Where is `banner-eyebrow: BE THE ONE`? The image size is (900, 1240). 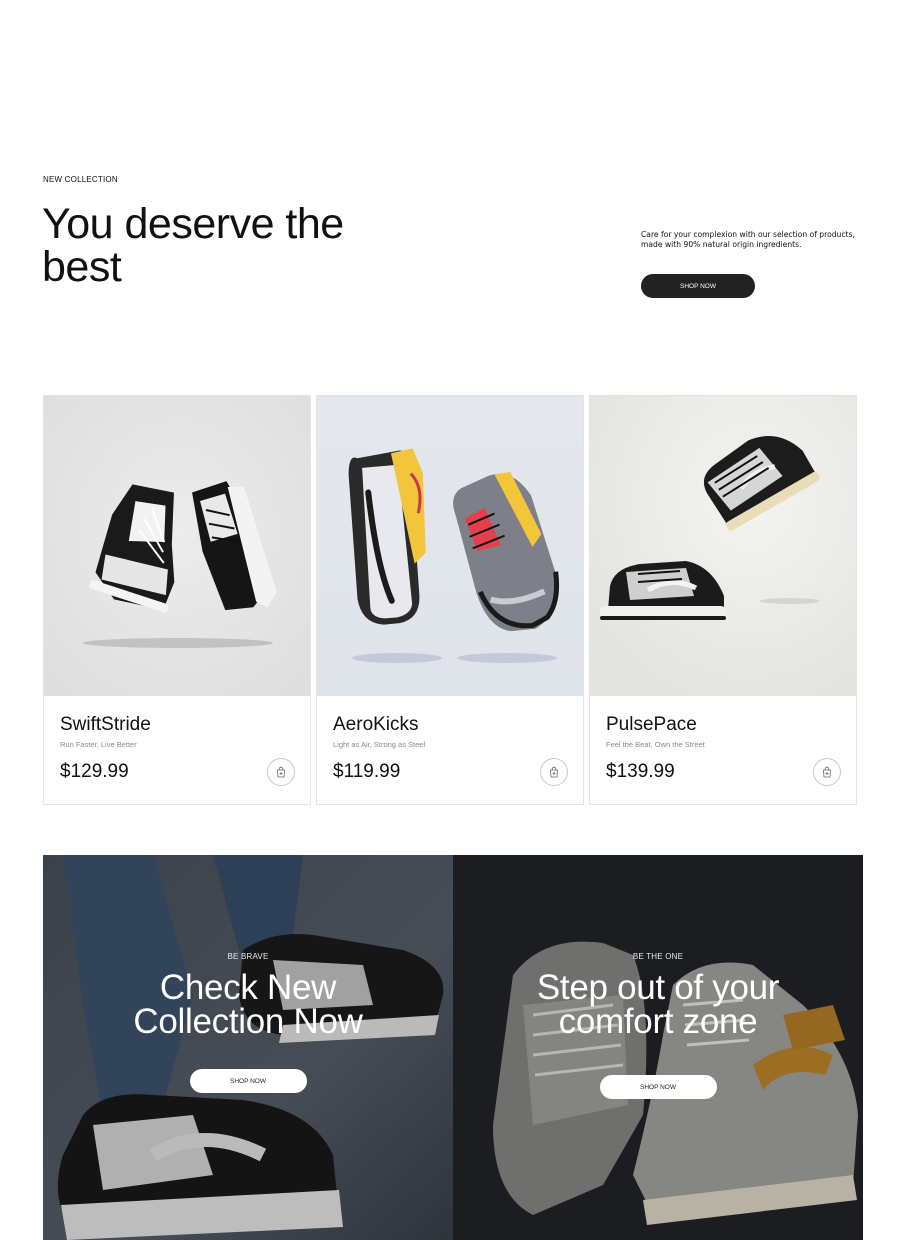 banner-eyebrow: BE THE ONE is located at coordinates (658, 956).